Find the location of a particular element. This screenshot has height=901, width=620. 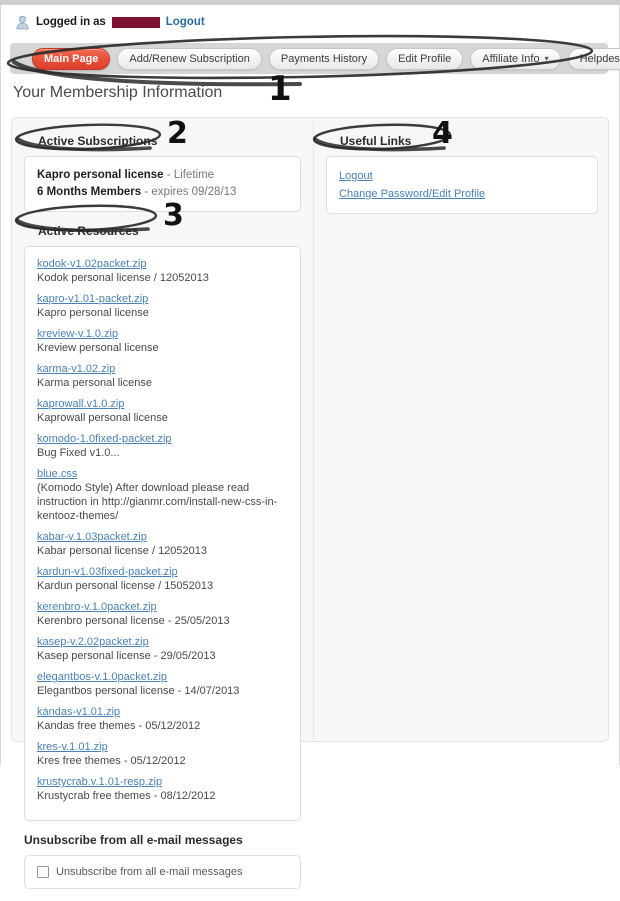

resource-description: Krustycrab free themes - 08/12/2012 is located at coordinates (126, 796).